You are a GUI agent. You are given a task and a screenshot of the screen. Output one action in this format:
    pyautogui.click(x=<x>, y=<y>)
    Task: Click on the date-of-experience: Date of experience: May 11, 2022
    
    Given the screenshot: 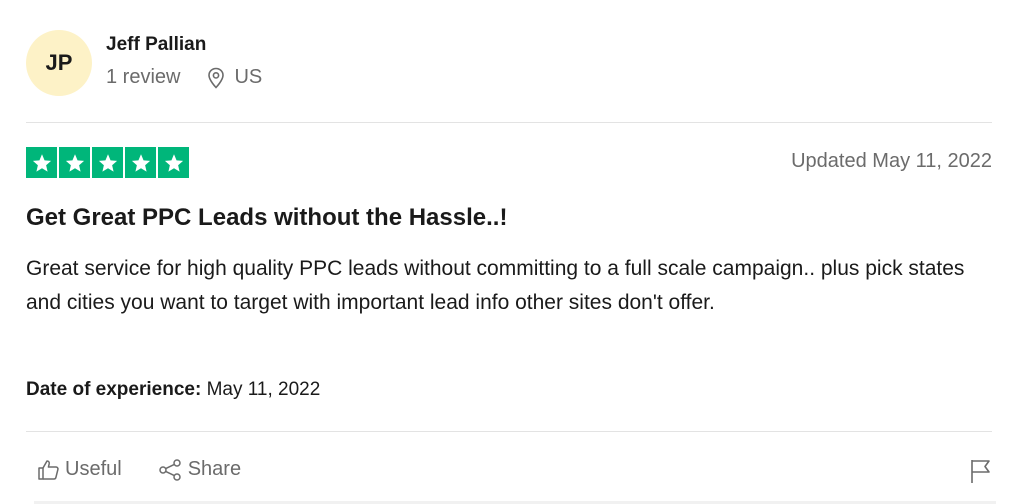 What is the action you would take?
    pyautogui.click(x=173, y=390)
    